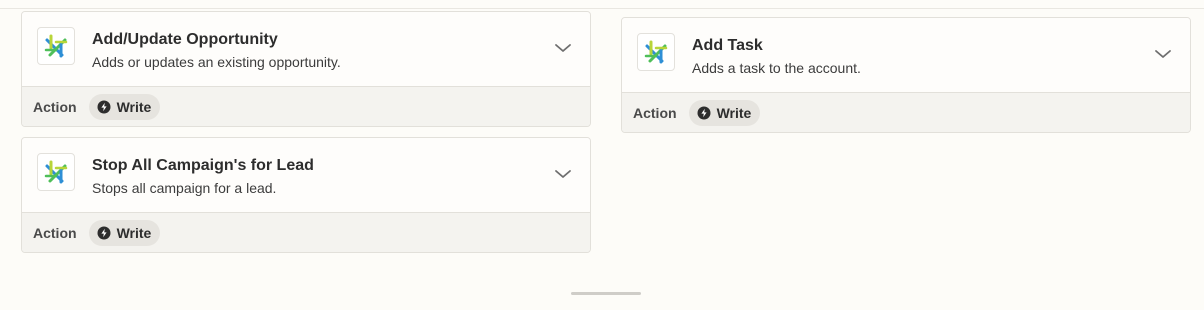 Image resolution: width=1204 pixels, height=310 pixels. I want to click on card-title: Add Task, so click(727, 45).